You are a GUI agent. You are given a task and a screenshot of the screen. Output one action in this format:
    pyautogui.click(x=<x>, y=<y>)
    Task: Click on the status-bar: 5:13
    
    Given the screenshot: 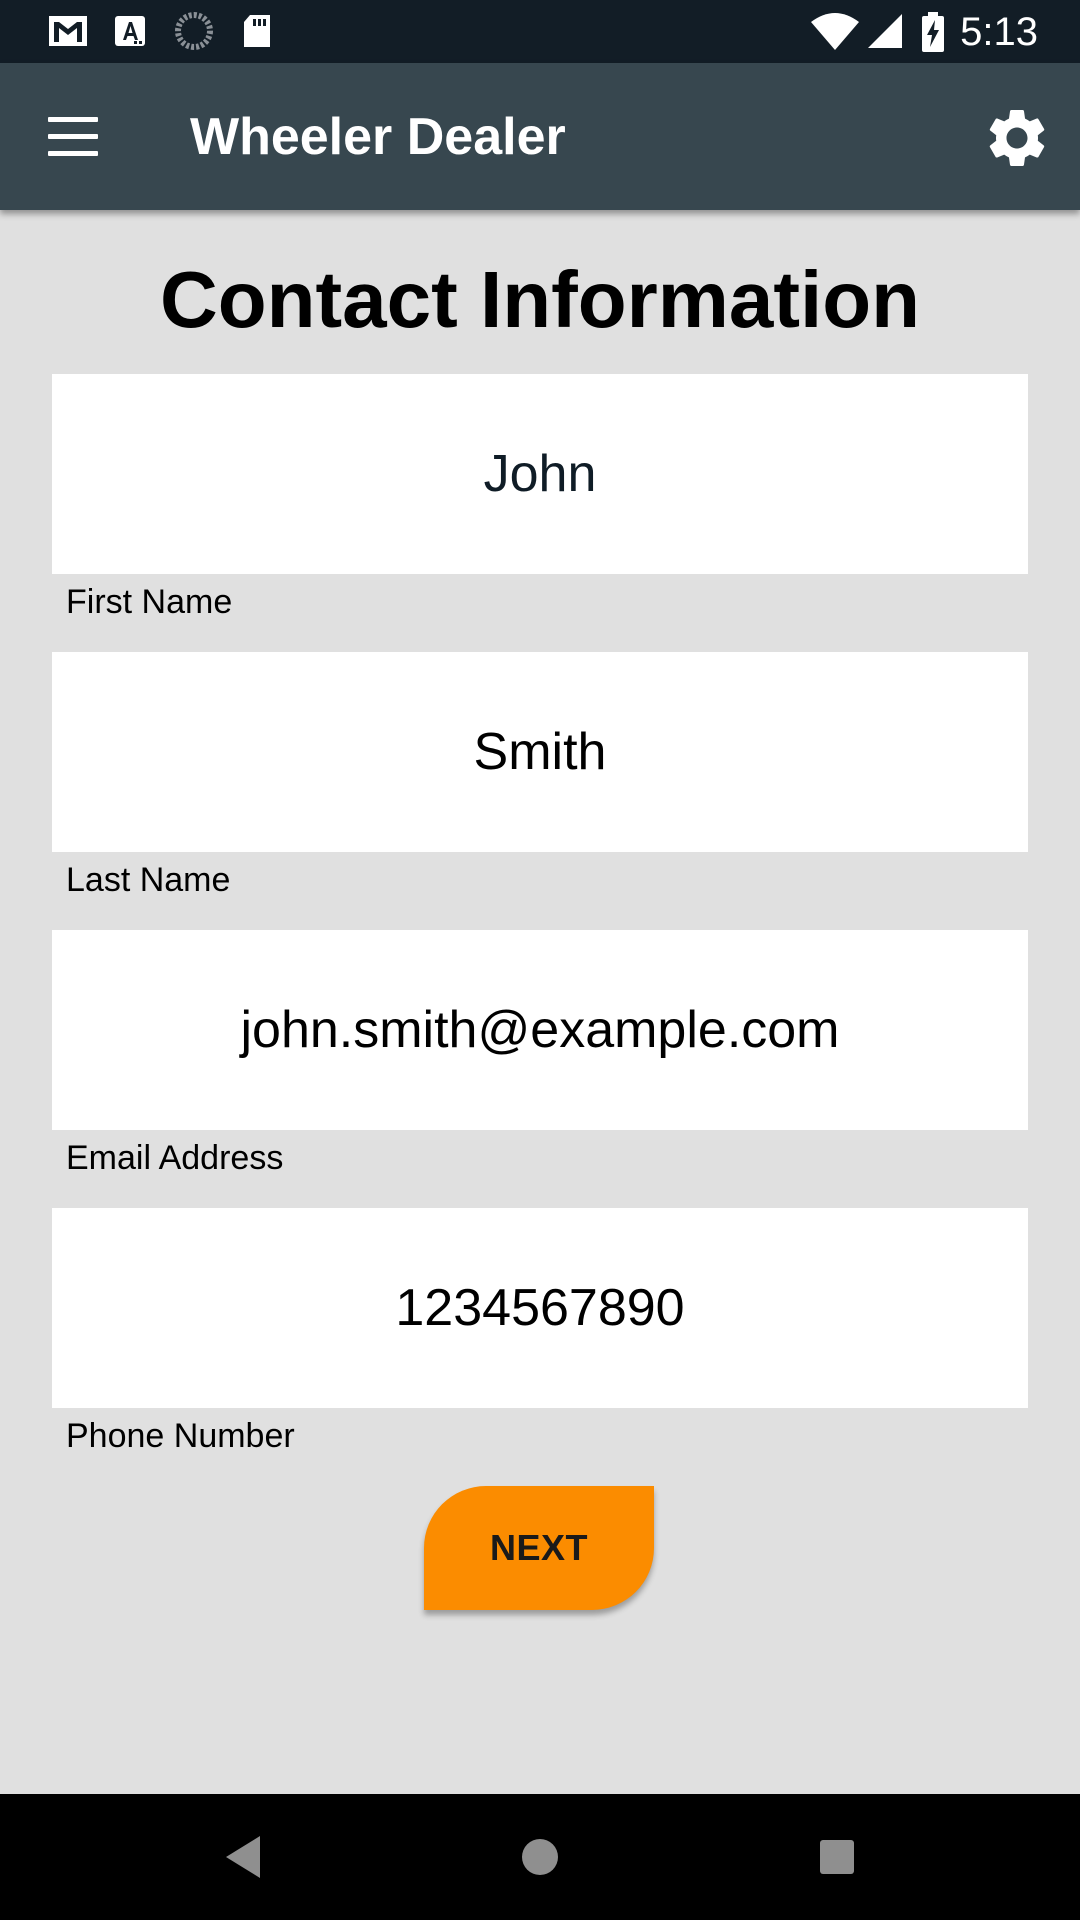 What is the action you would take?
    pyautogui.click(x=540, y=31)
    